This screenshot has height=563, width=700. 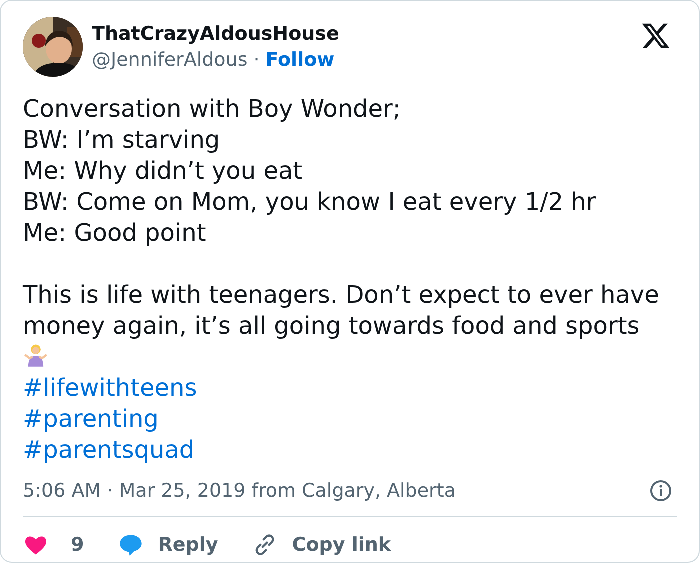 I want to click on info-icon, so click(x=661, y=491).